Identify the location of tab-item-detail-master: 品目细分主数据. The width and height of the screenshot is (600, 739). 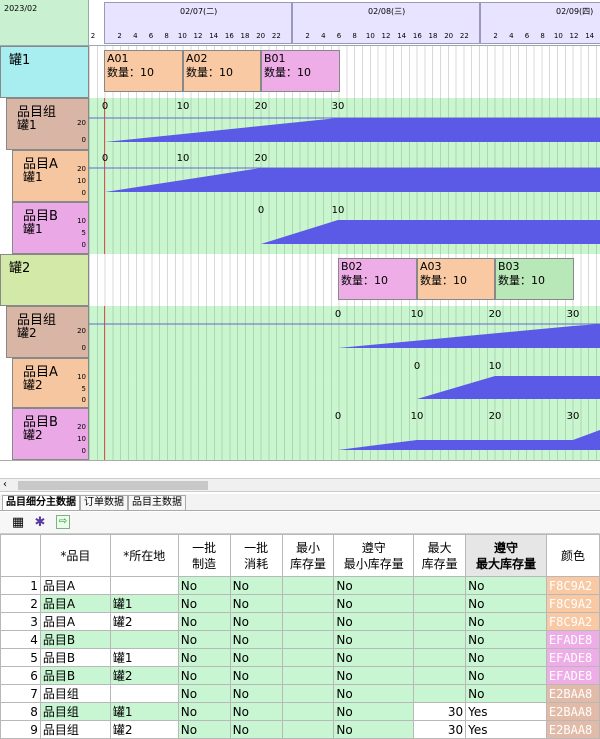
(41, 502).